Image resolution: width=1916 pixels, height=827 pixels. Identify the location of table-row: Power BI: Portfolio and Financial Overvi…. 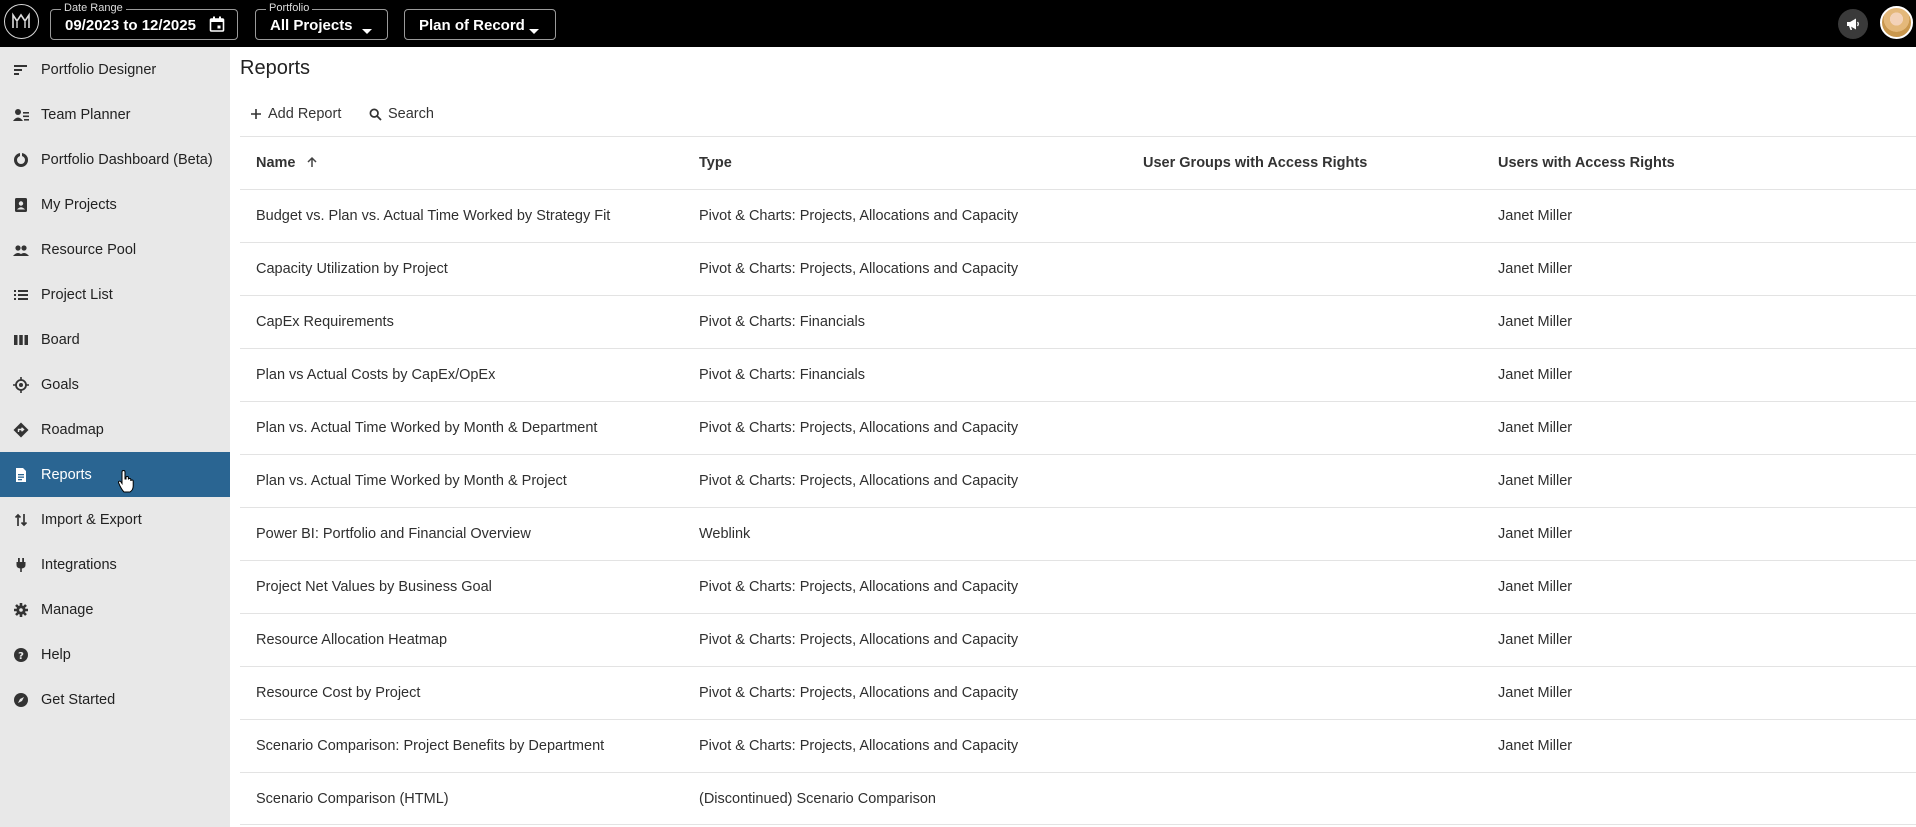
(1078, 533).